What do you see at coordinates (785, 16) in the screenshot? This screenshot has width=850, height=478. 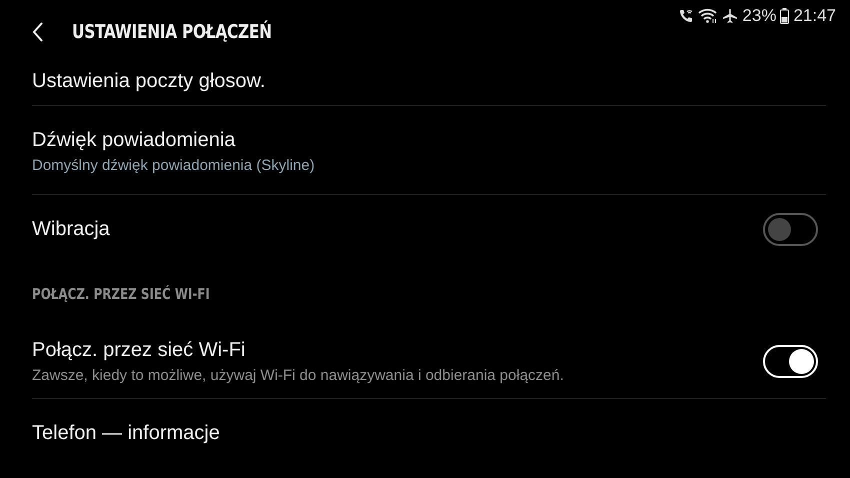 I see `battery-icon` at bounding box center [785, 16].